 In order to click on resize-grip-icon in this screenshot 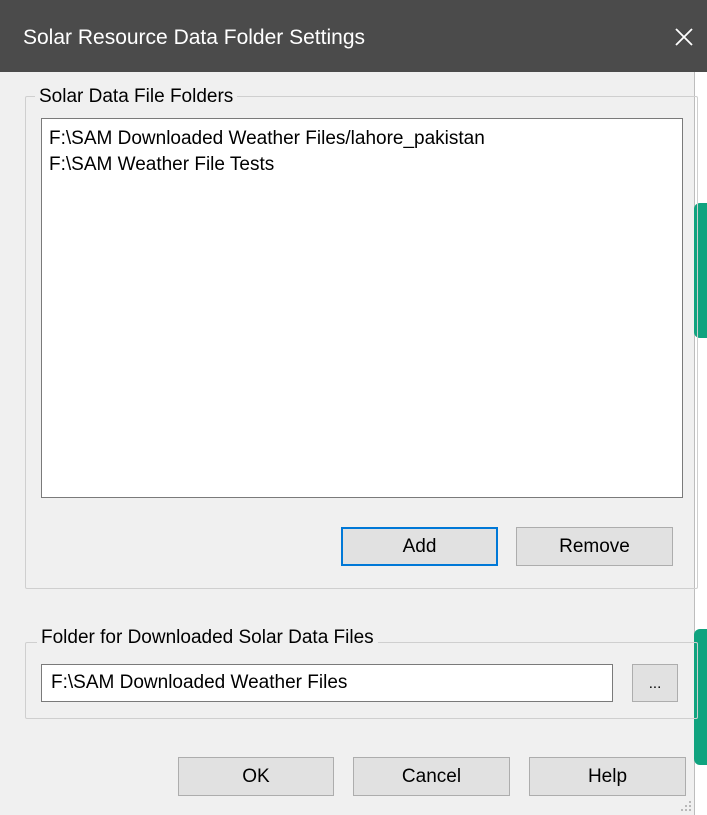, I will do `click(686, 806)`.